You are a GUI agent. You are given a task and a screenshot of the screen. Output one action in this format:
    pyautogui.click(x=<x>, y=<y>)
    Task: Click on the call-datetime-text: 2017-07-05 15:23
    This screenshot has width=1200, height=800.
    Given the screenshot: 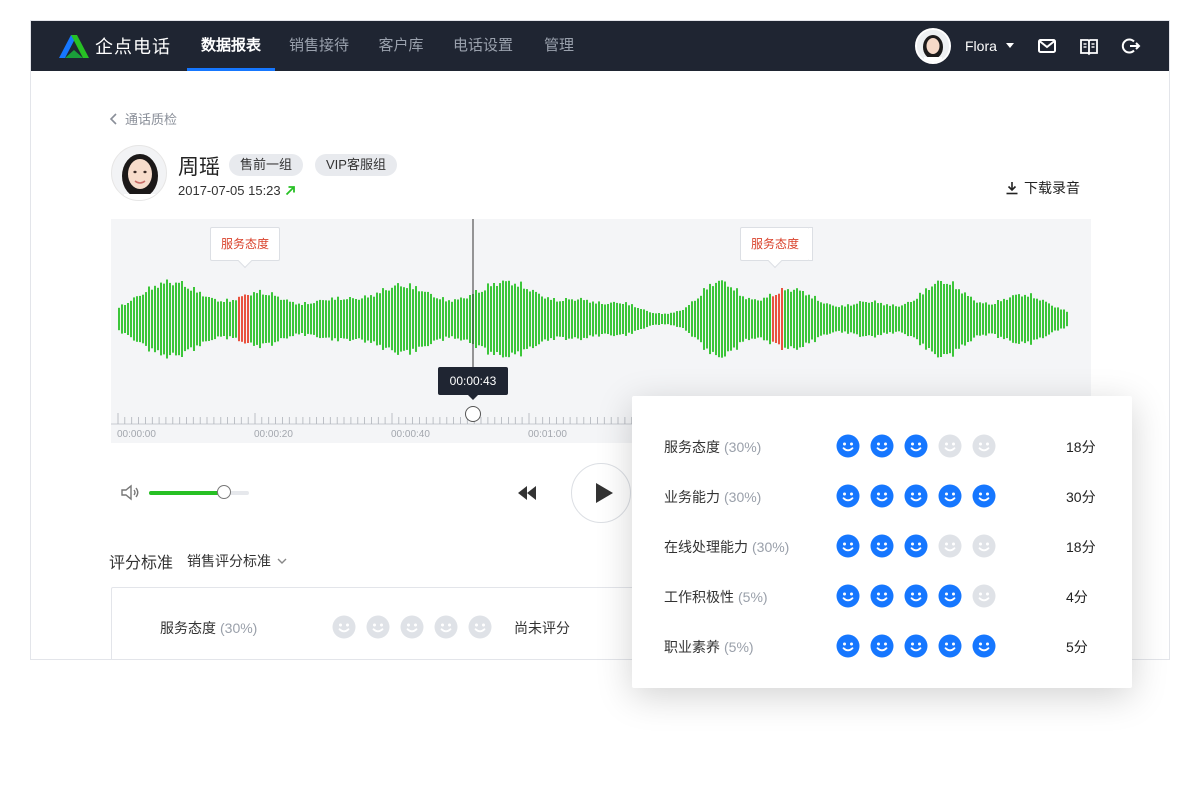 What is the action you would take?
    pyautogui.click(x=229, y=190)
    